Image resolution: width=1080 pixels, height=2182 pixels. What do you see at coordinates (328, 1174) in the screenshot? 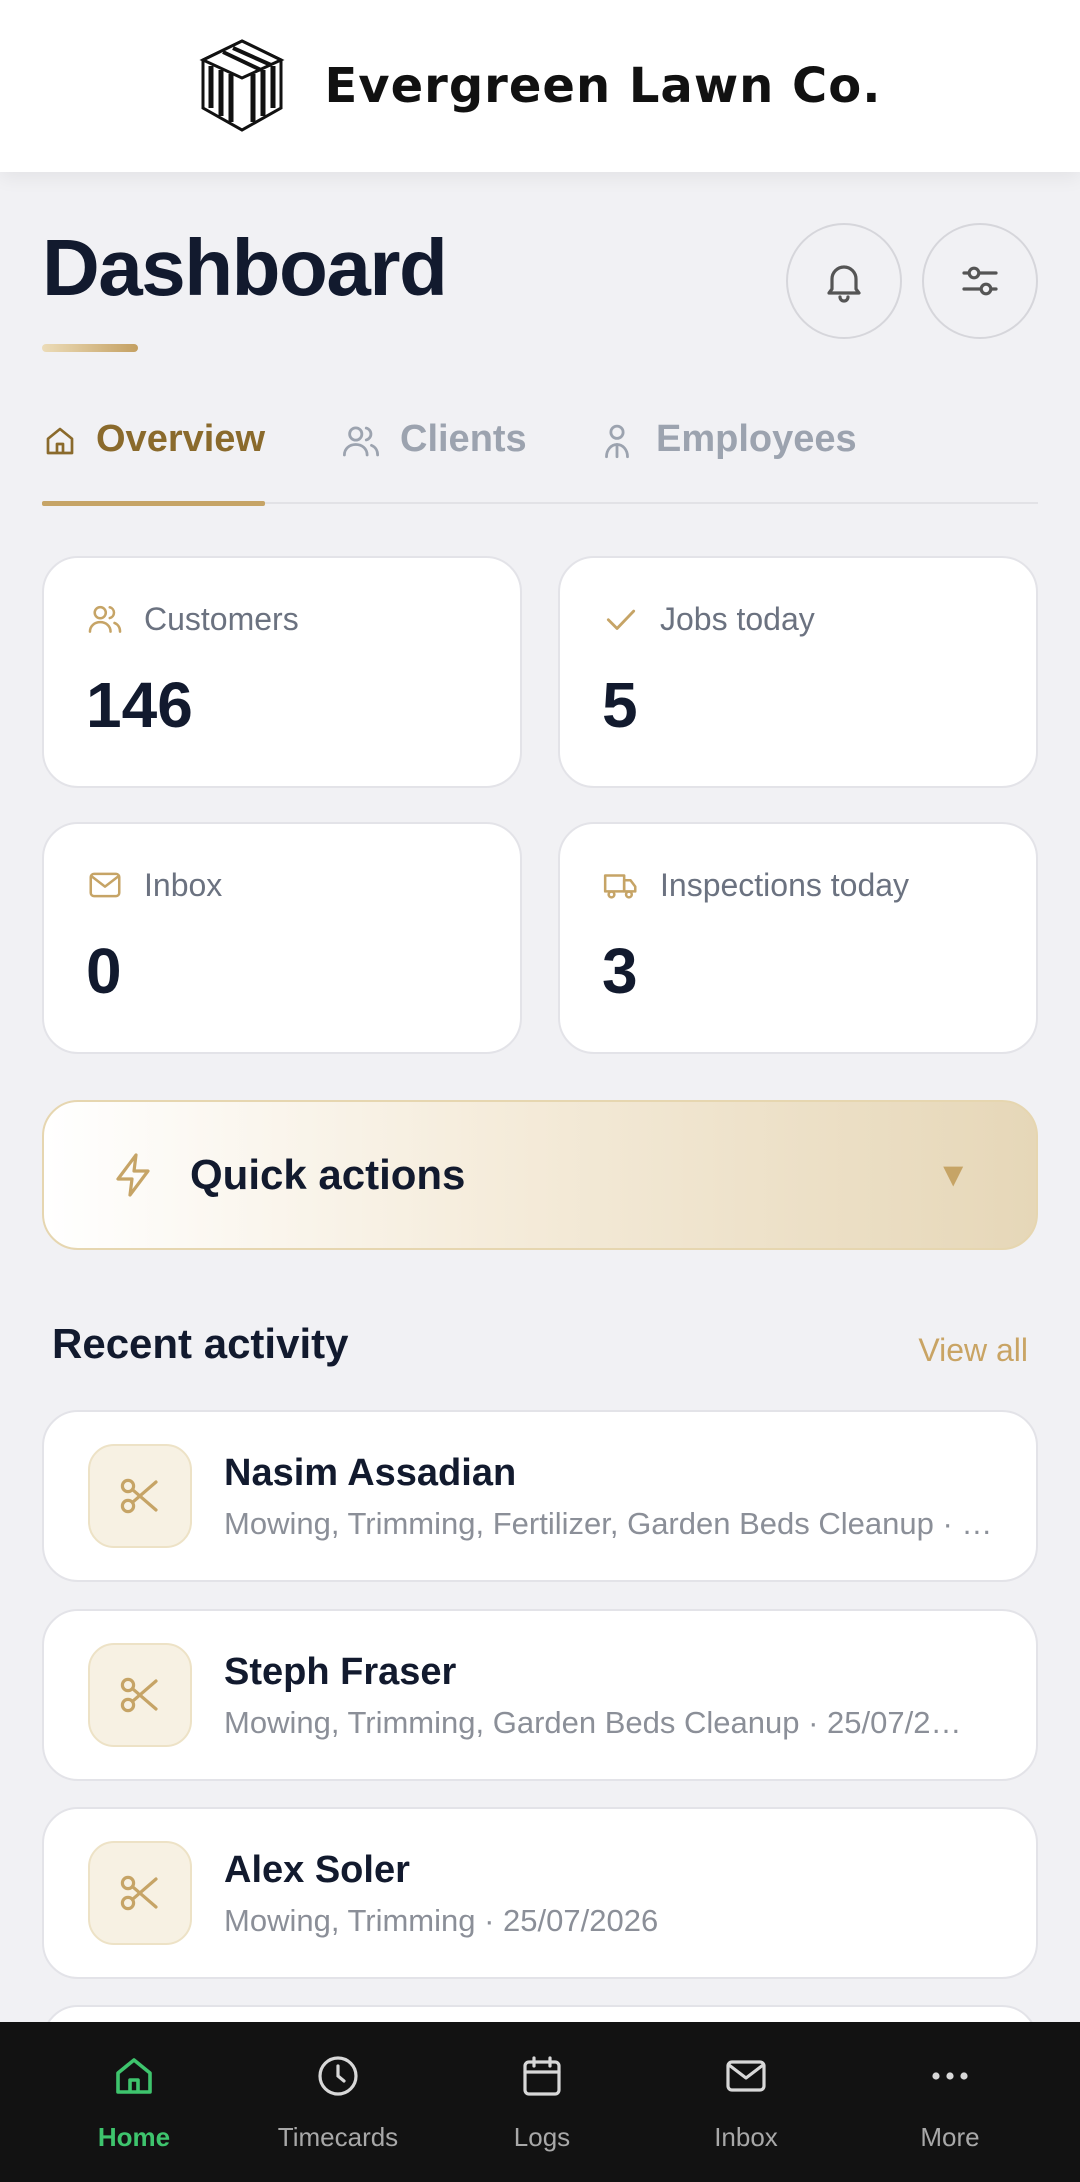
I see `quick-actions-label: Quick actions` at bounding box center [328, 1174].